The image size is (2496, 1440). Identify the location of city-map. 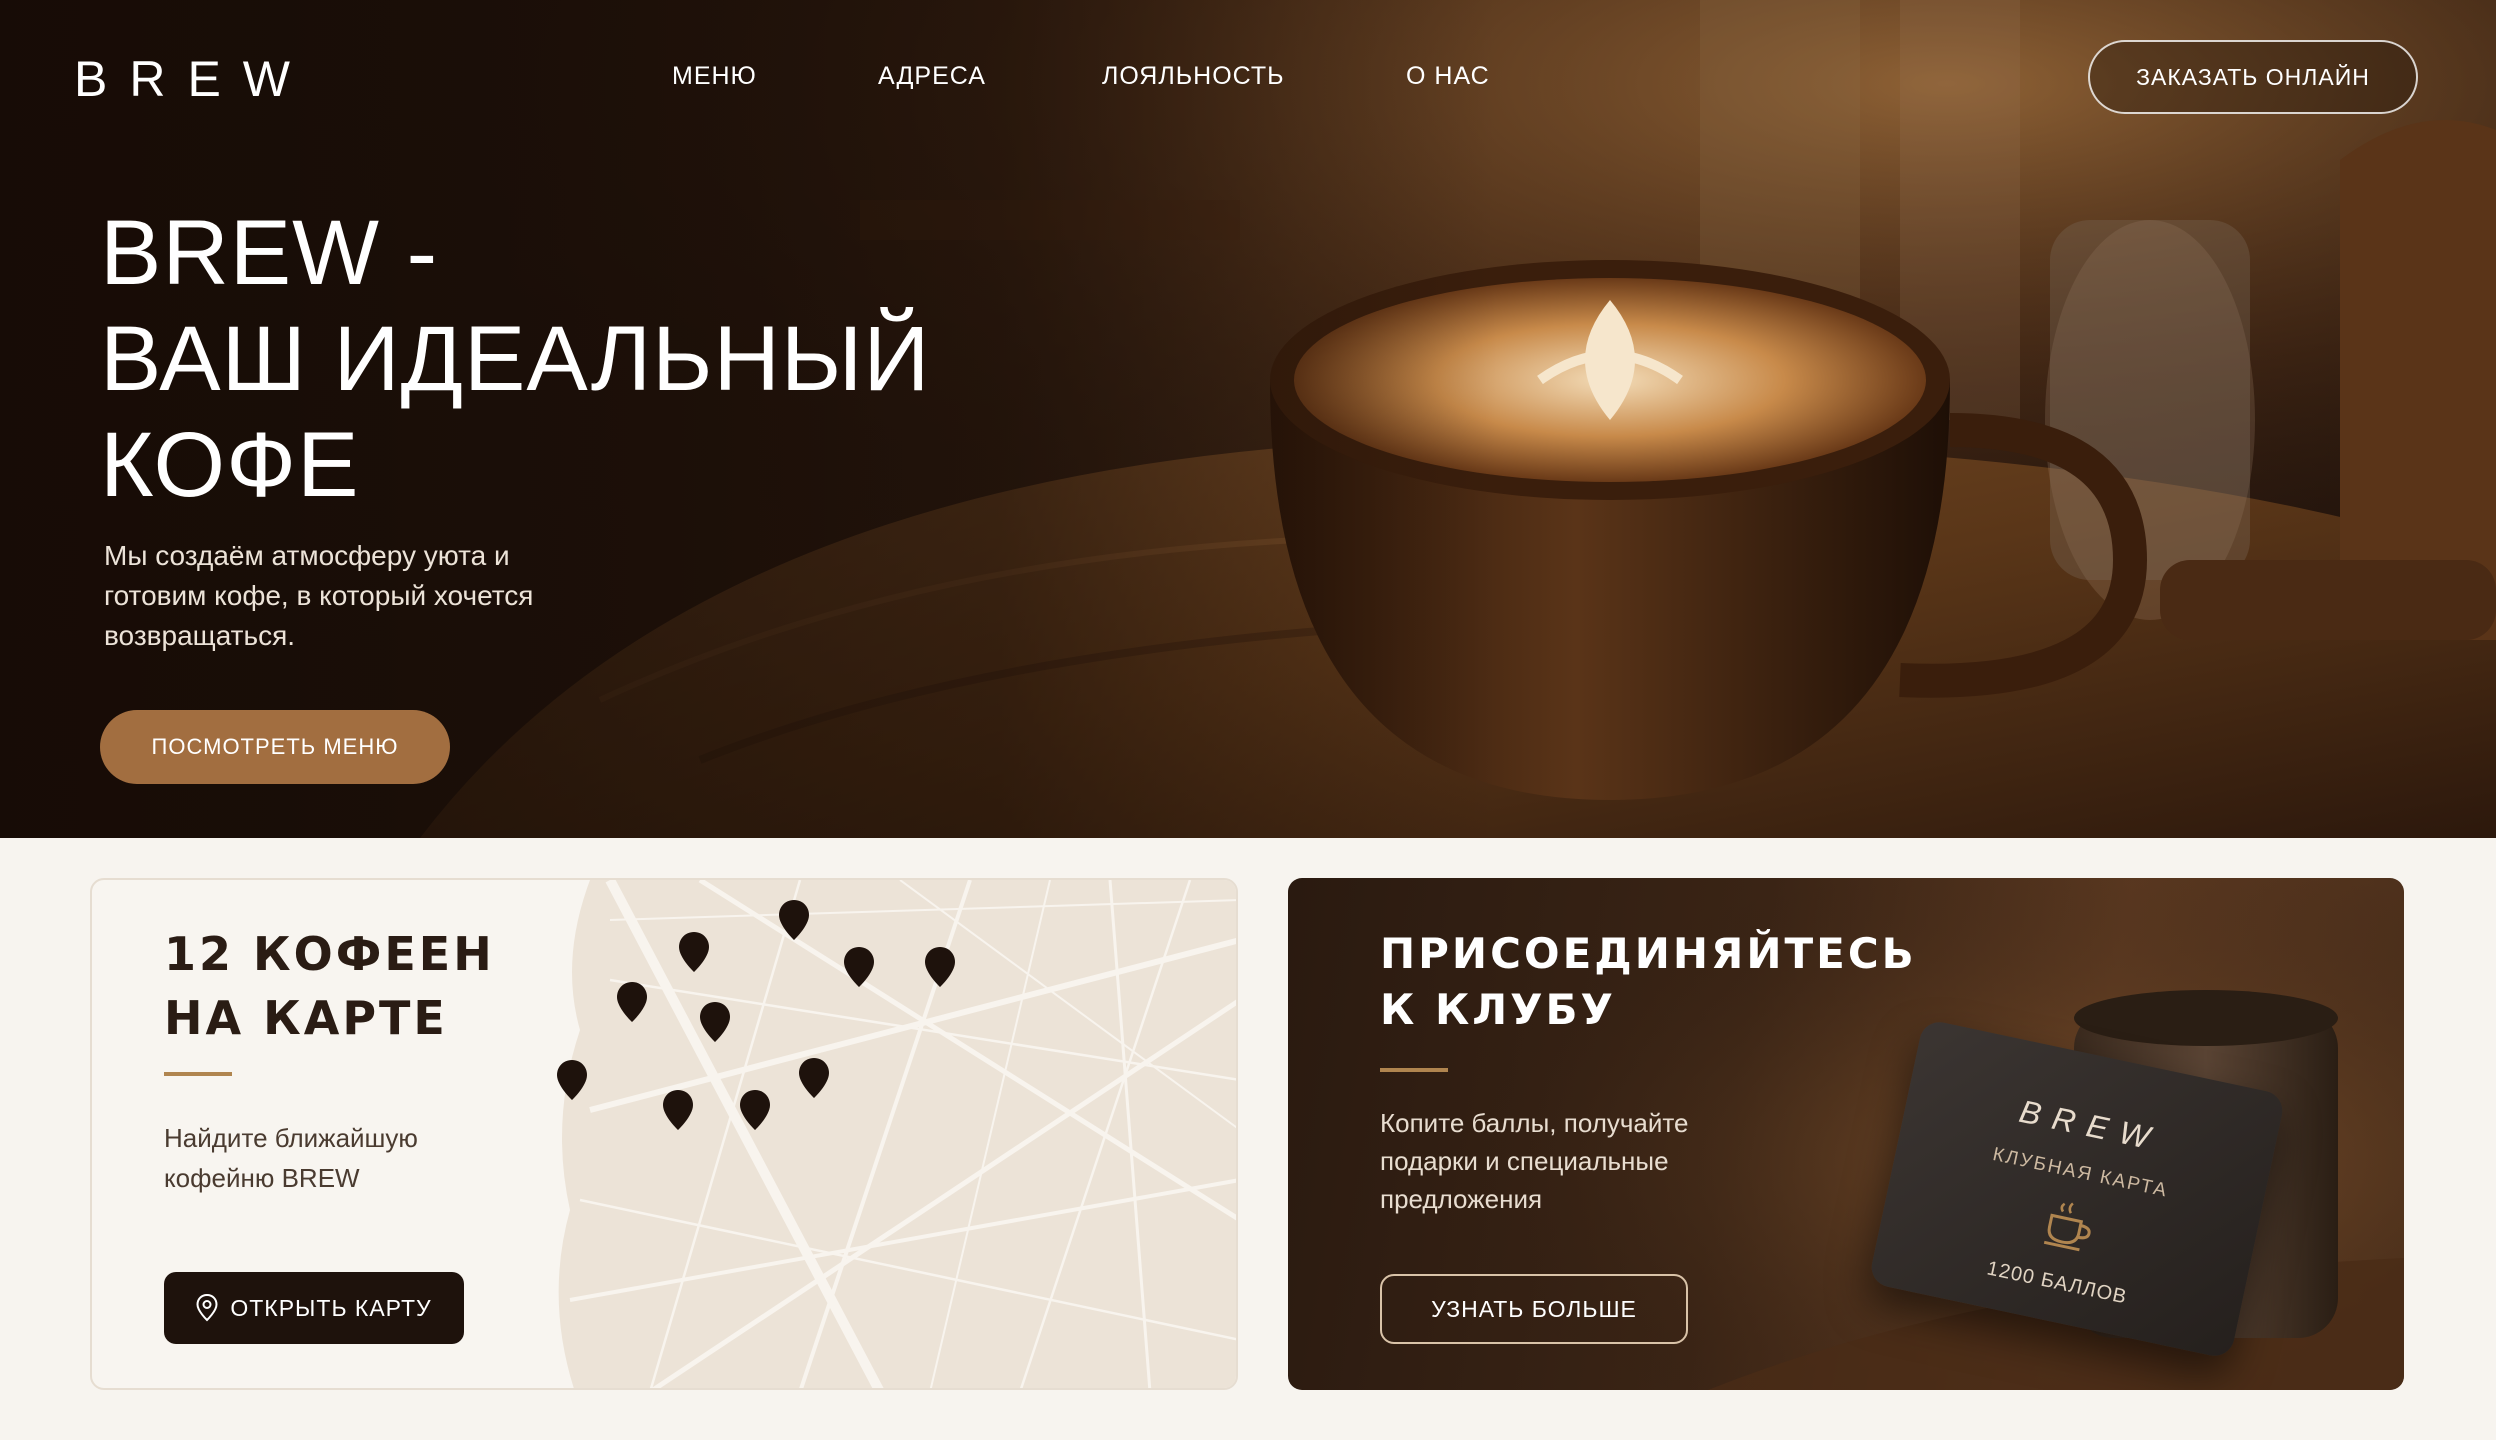
(894, 1135).